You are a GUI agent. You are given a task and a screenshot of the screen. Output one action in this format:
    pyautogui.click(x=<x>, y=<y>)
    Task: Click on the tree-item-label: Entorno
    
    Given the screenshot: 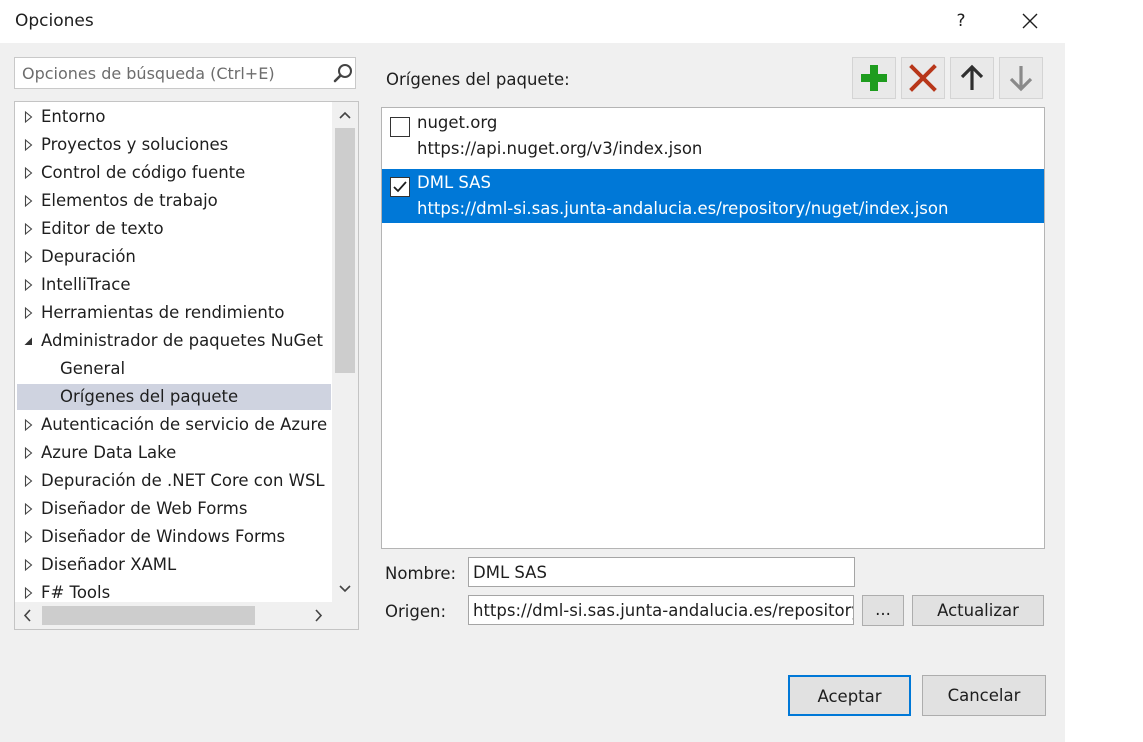 What is the action you would take?
    pyautogui.click(x=73, y=116)
    